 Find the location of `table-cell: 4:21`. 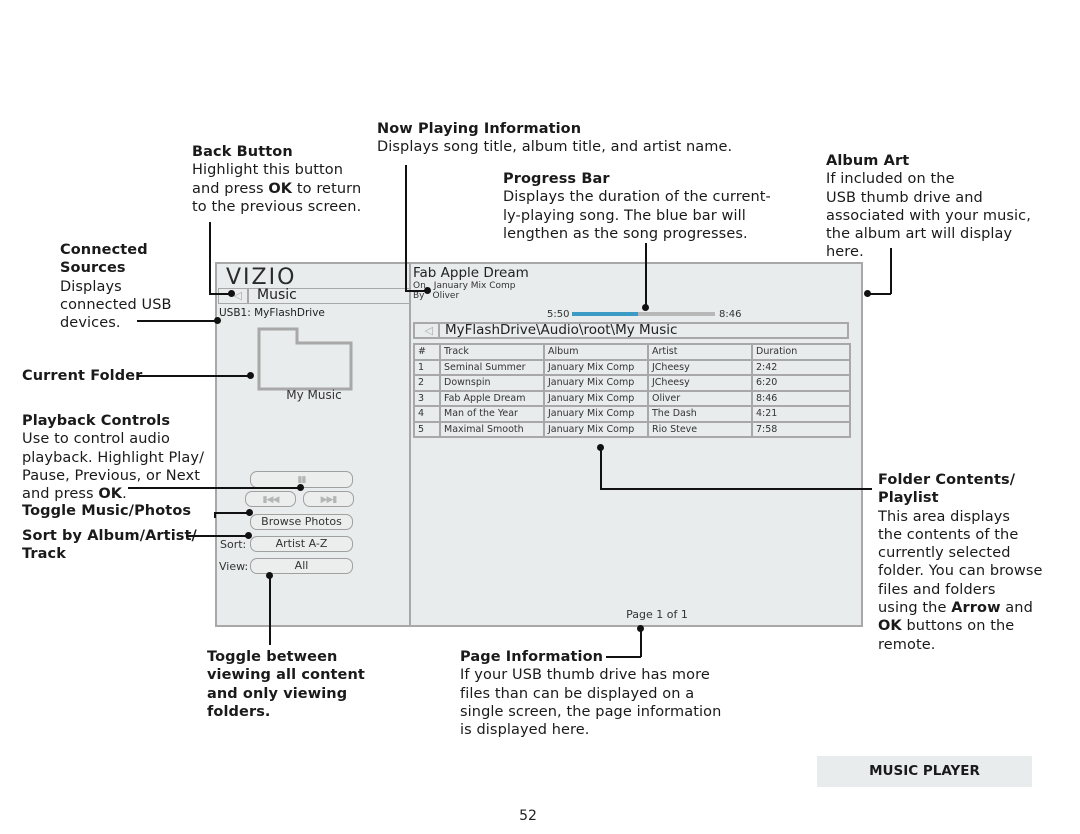

table-cell: 4:21 is located at coordinates (801, 414).